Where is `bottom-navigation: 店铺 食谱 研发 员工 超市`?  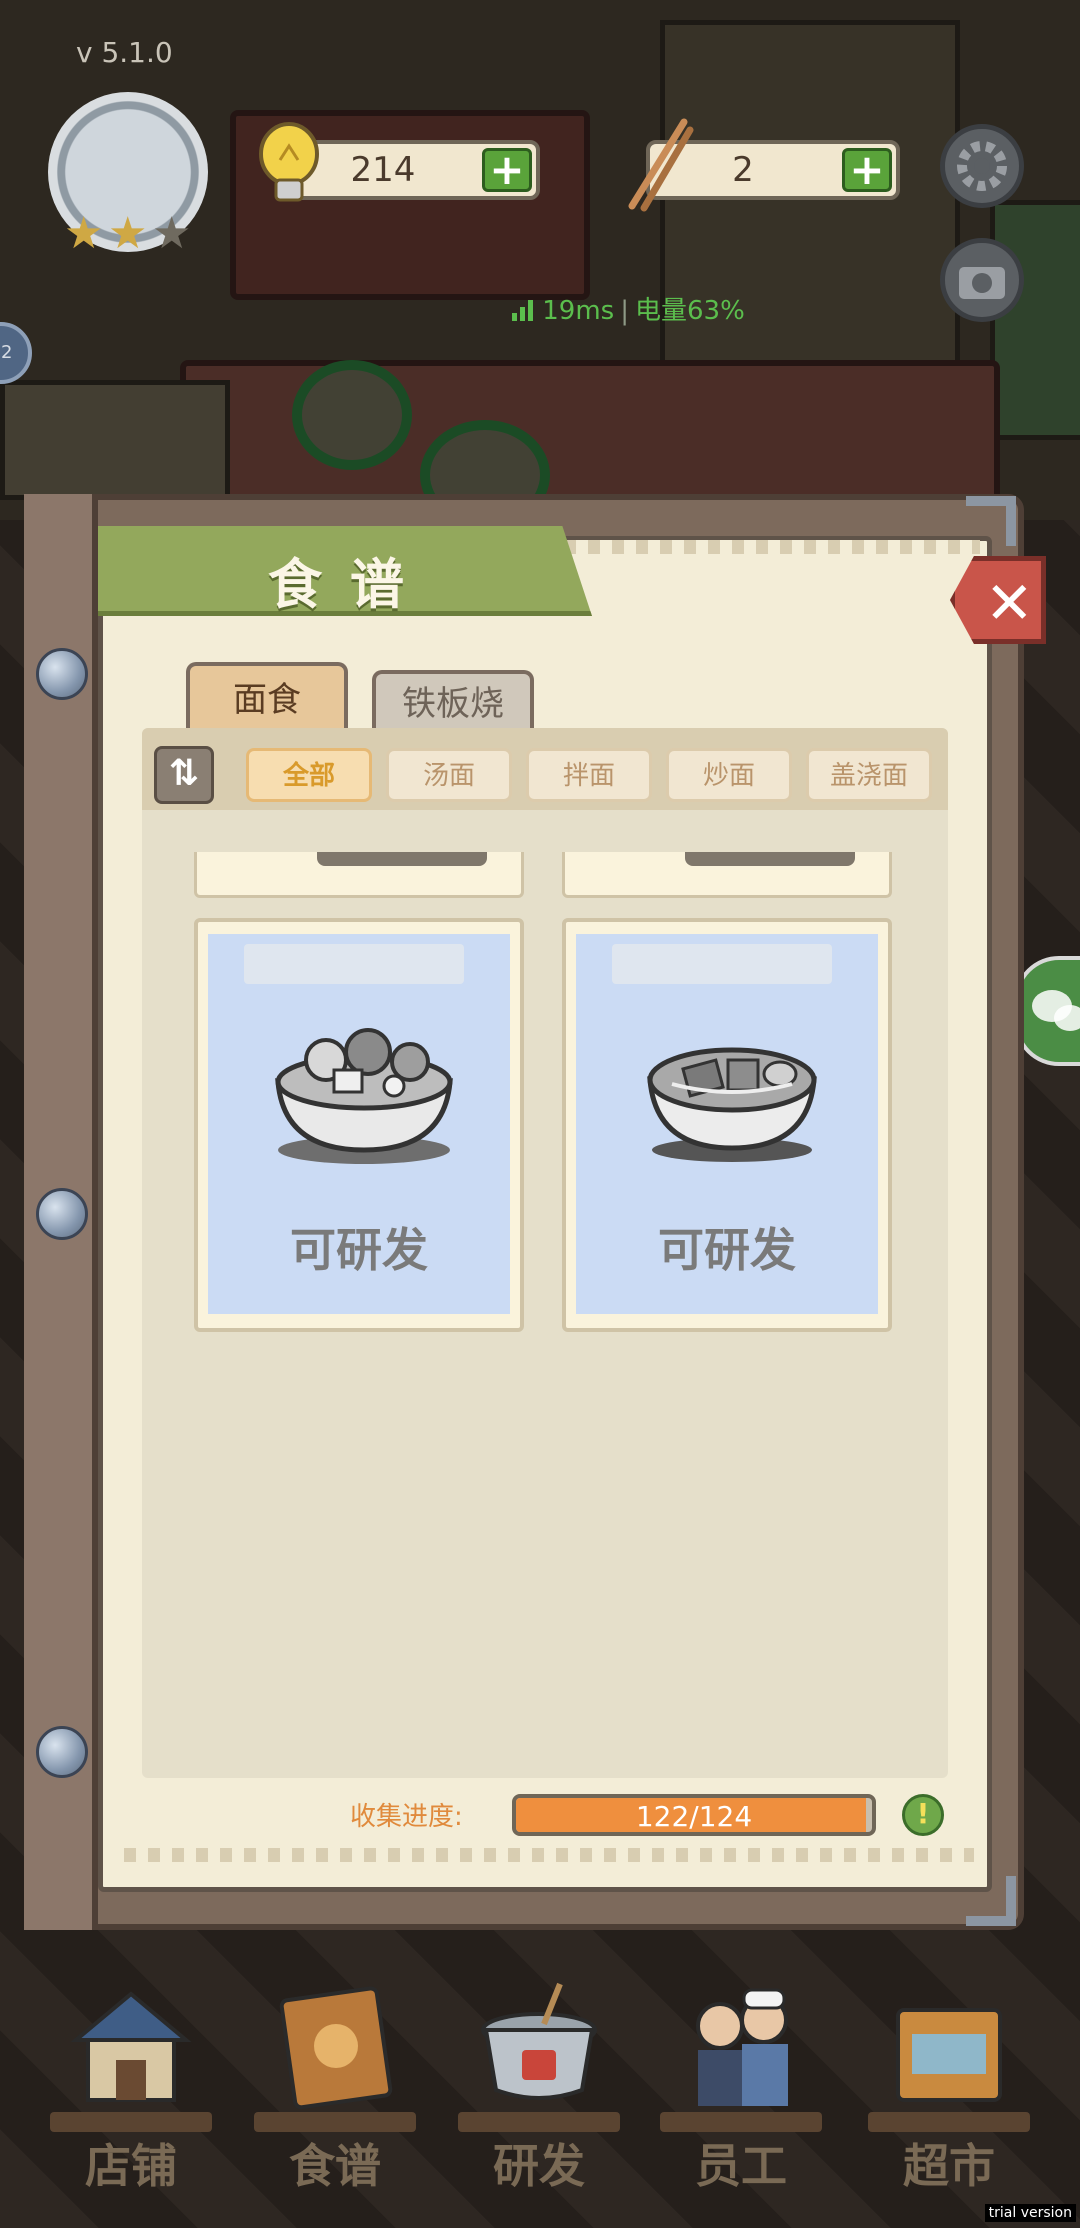 bottom-navigation: 店铺 食谱 研发 员工 超市 is located at coordinates (540, 2104).